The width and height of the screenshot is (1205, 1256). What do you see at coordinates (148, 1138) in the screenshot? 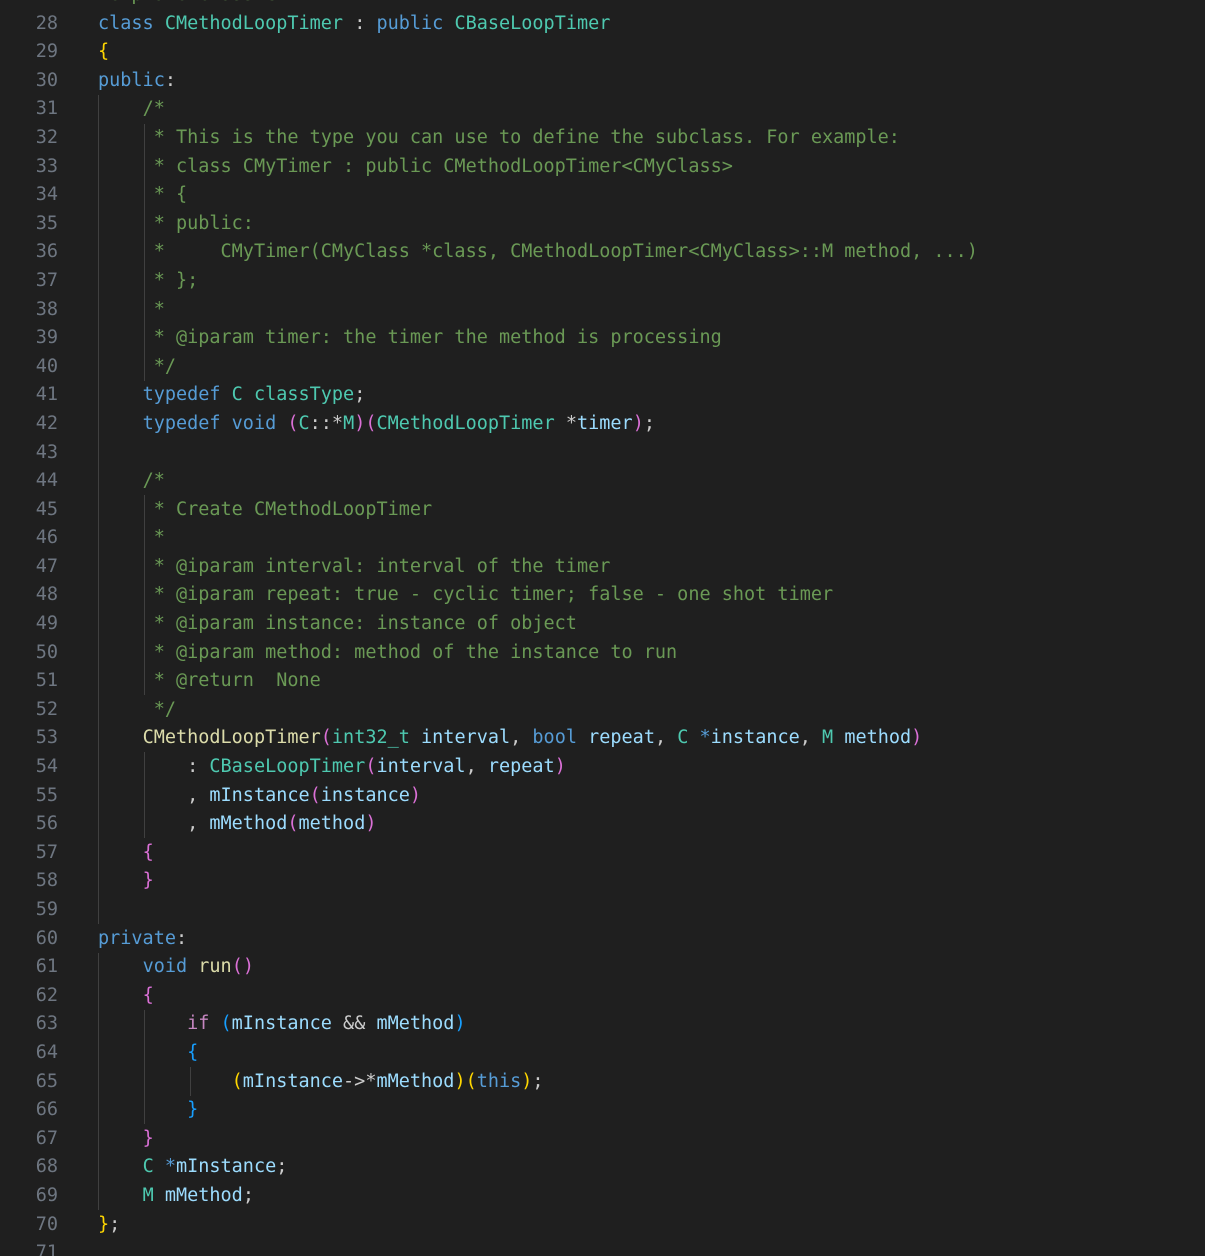
I see `code-token: }` at bounding box center [148, 1138].